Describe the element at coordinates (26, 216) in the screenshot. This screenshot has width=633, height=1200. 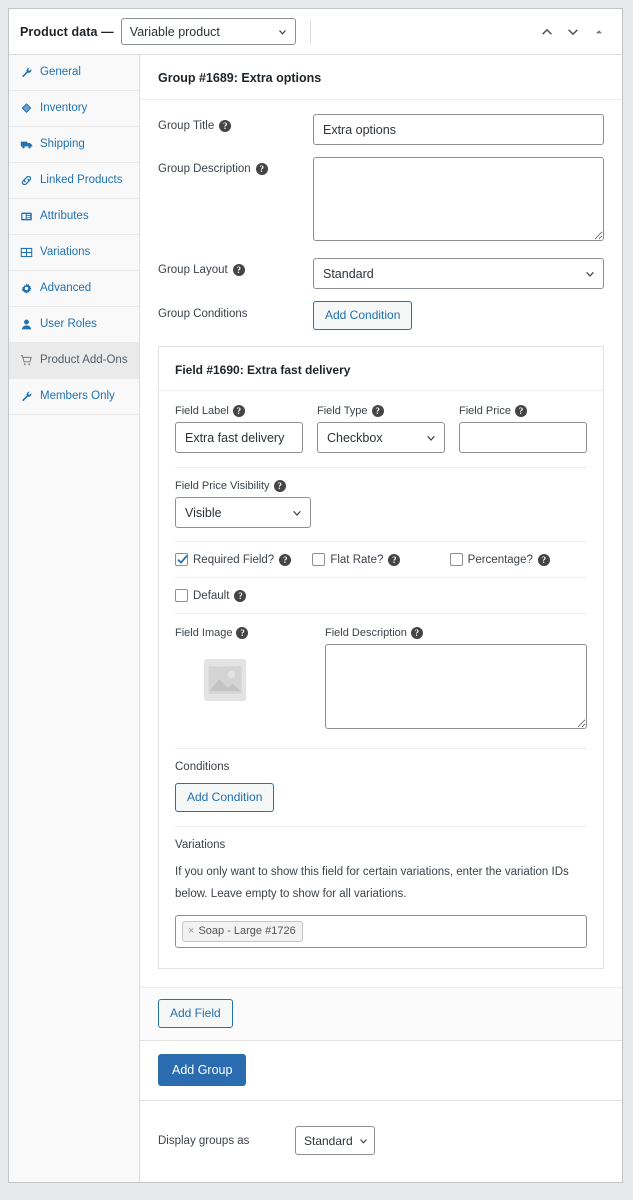
I see `attributes-icon` at that location.